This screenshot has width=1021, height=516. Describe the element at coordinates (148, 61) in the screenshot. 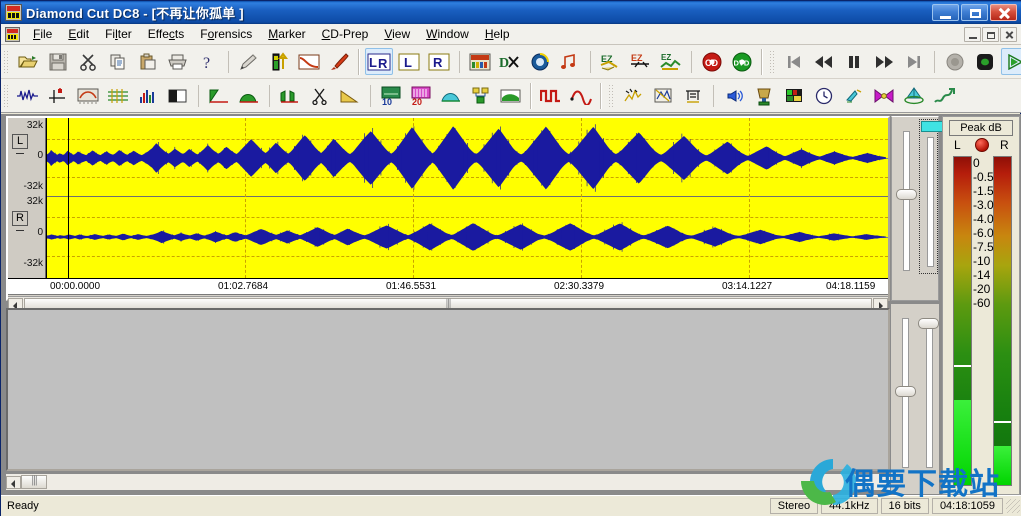

I see `paste-icon` at that location.